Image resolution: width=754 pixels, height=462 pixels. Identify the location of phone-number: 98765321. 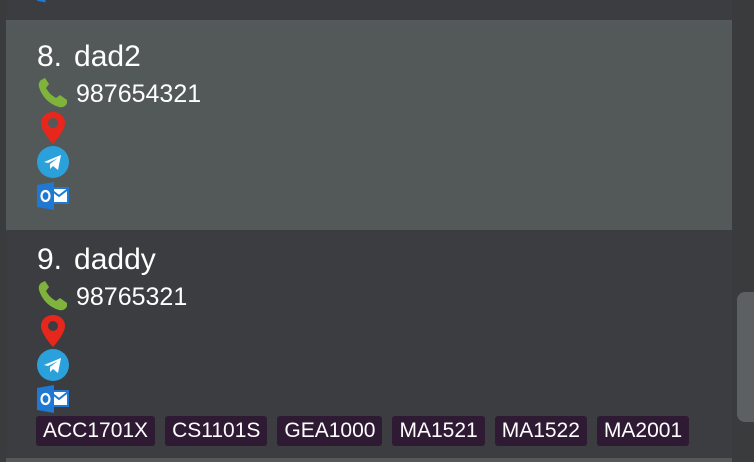
(132, 297).